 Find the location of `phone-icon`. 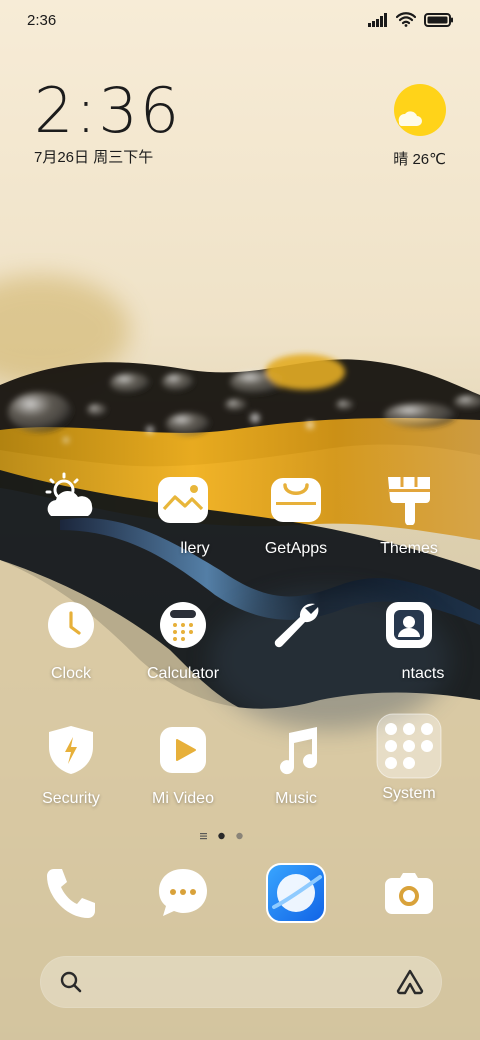

phone-icon is located at coordinates (71, 893).